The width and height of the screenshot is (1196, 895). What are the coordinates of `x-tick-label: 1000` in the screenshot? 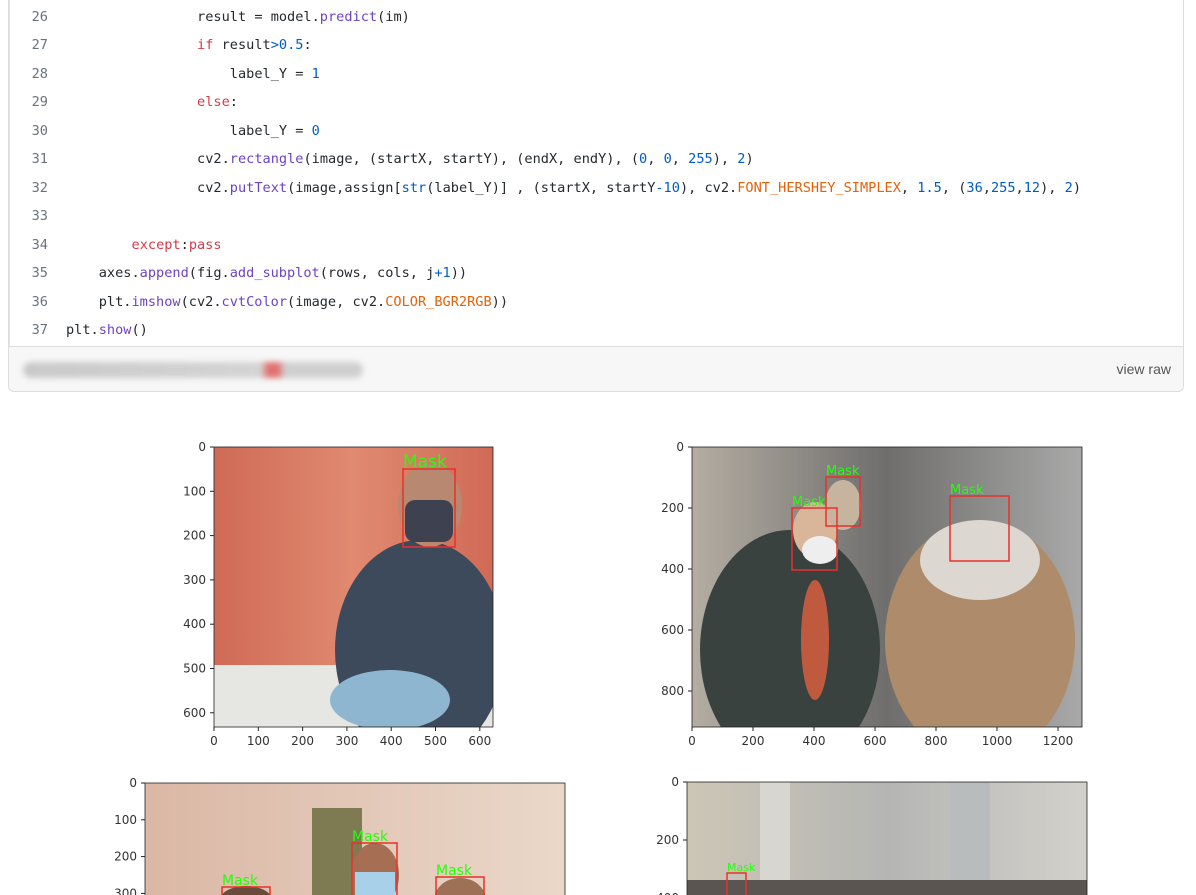 It's located at (997, 741).